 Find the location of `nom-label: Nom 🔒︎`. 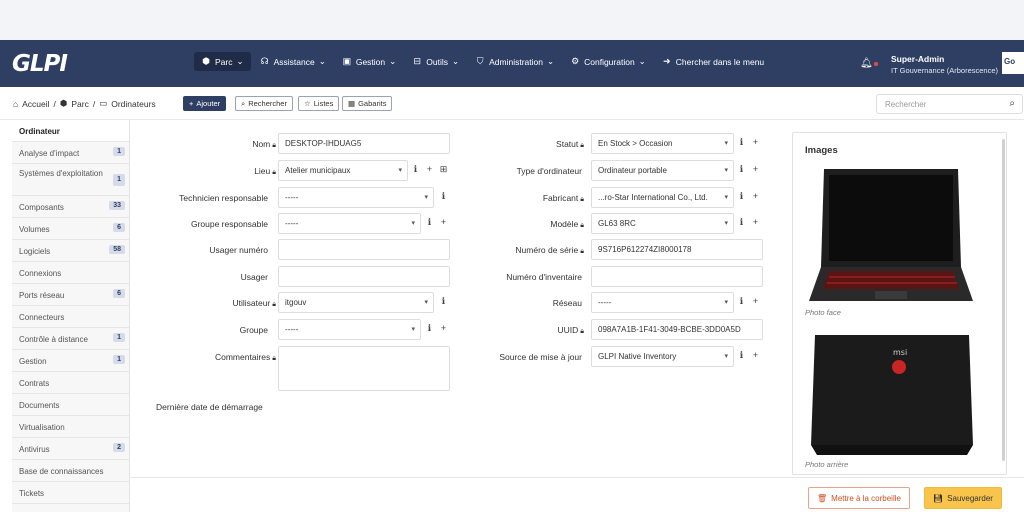

nom-label: Nom 🔒︎ is located at coordinates (264, 144).